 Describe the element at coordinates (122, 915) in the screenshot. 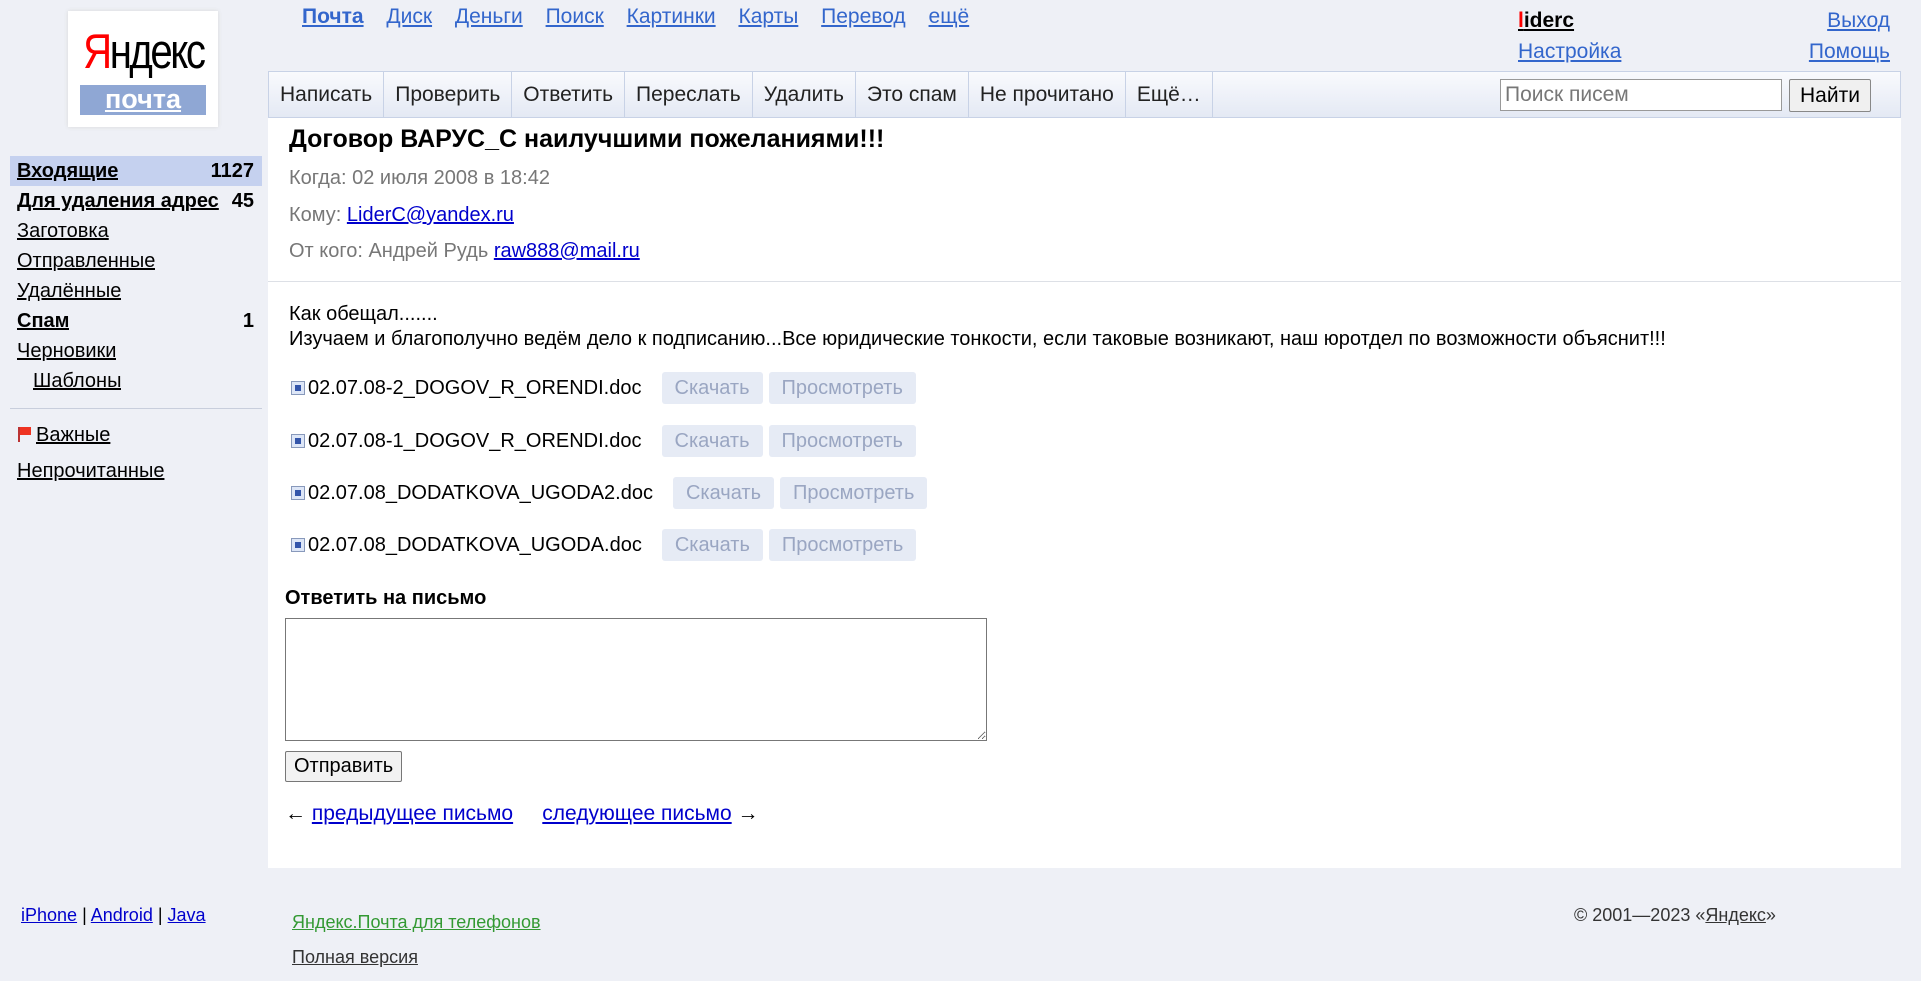

I see `android-link: Android` at that location.